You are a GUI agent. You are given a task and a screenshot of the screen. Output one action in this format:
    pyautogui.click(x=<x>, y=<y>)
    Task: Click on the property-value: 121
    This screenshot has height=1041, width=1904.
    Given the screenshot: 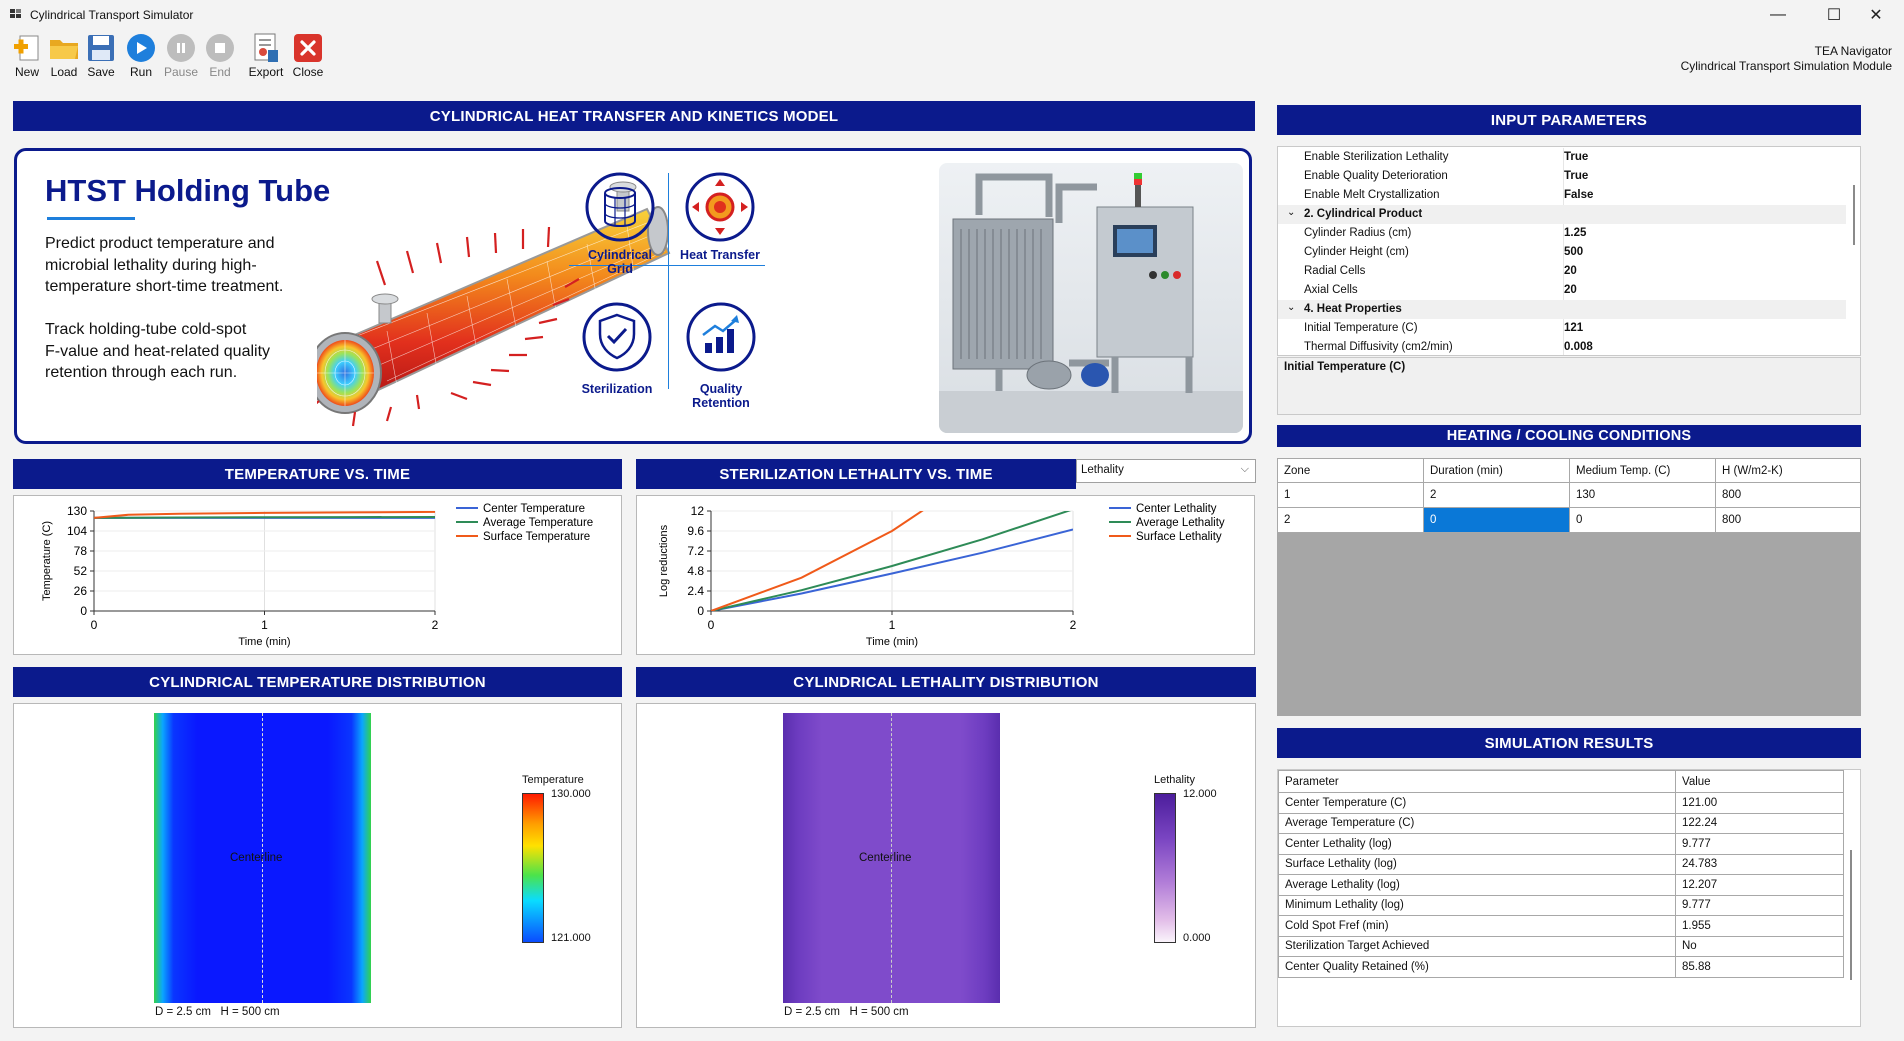 What is the action you would take?
    pyautogui.click(x=1573, y=328)
    